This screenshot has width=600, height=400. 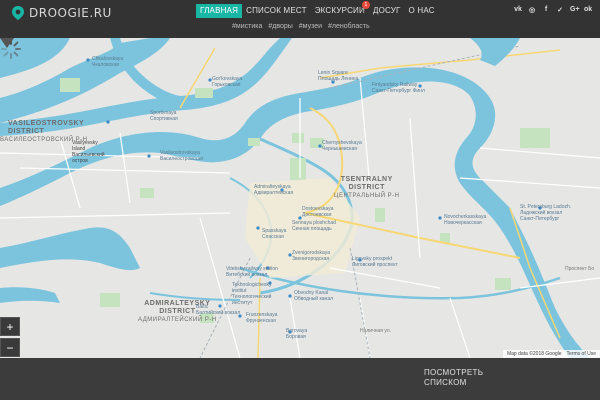 I want to click on label-ligovsky: Ligovsky prospekt Лиговский проспект, so click(x=375, y=262).